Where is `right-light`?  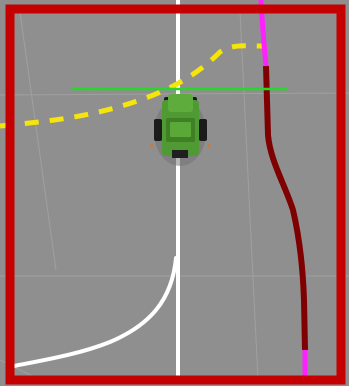 right-light is located at coordinates (209, 146).